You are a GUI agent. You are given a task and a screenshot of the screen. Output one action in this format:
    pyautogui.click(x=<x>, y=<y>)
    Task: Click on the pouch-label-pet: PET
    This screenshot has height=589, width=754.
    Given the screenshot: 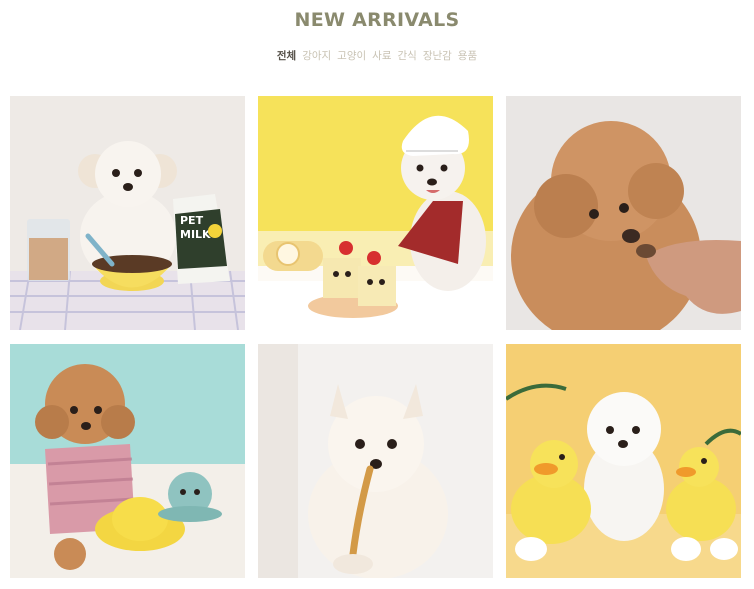 What is the action you would take?
    pyautogui.click(x=192, y=220)
    